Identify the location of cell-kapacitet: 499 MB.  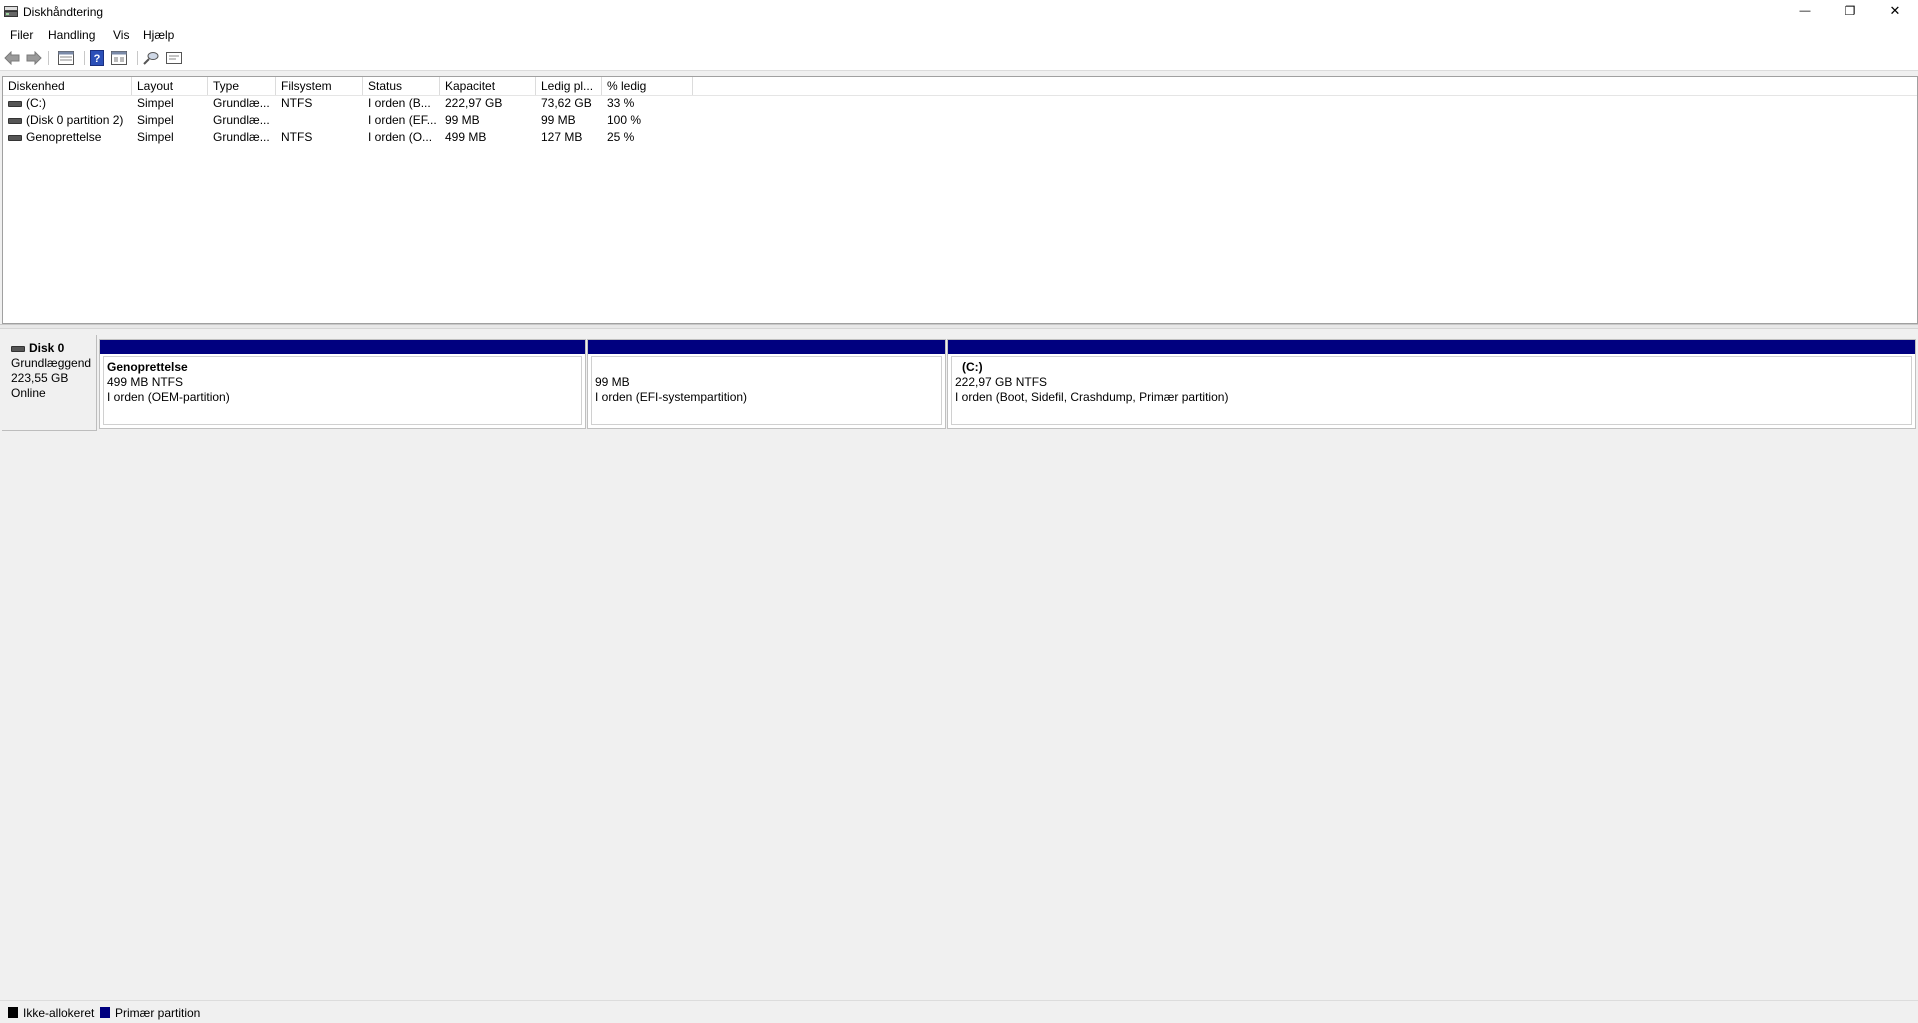
(466, 137).